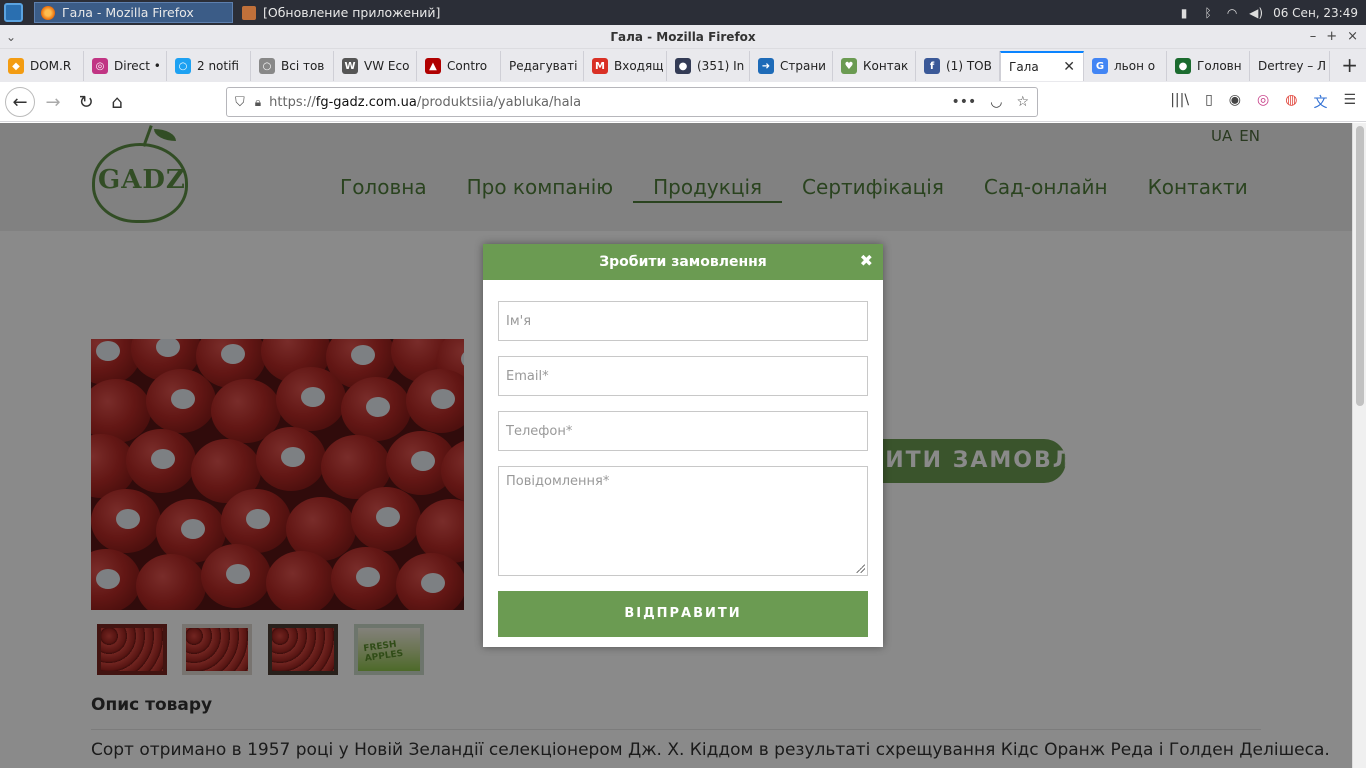 The width and height of the screenshot is (1366, 768). I want to click on submit-button: ВІДПРАВИТИ, so click(683, 614).